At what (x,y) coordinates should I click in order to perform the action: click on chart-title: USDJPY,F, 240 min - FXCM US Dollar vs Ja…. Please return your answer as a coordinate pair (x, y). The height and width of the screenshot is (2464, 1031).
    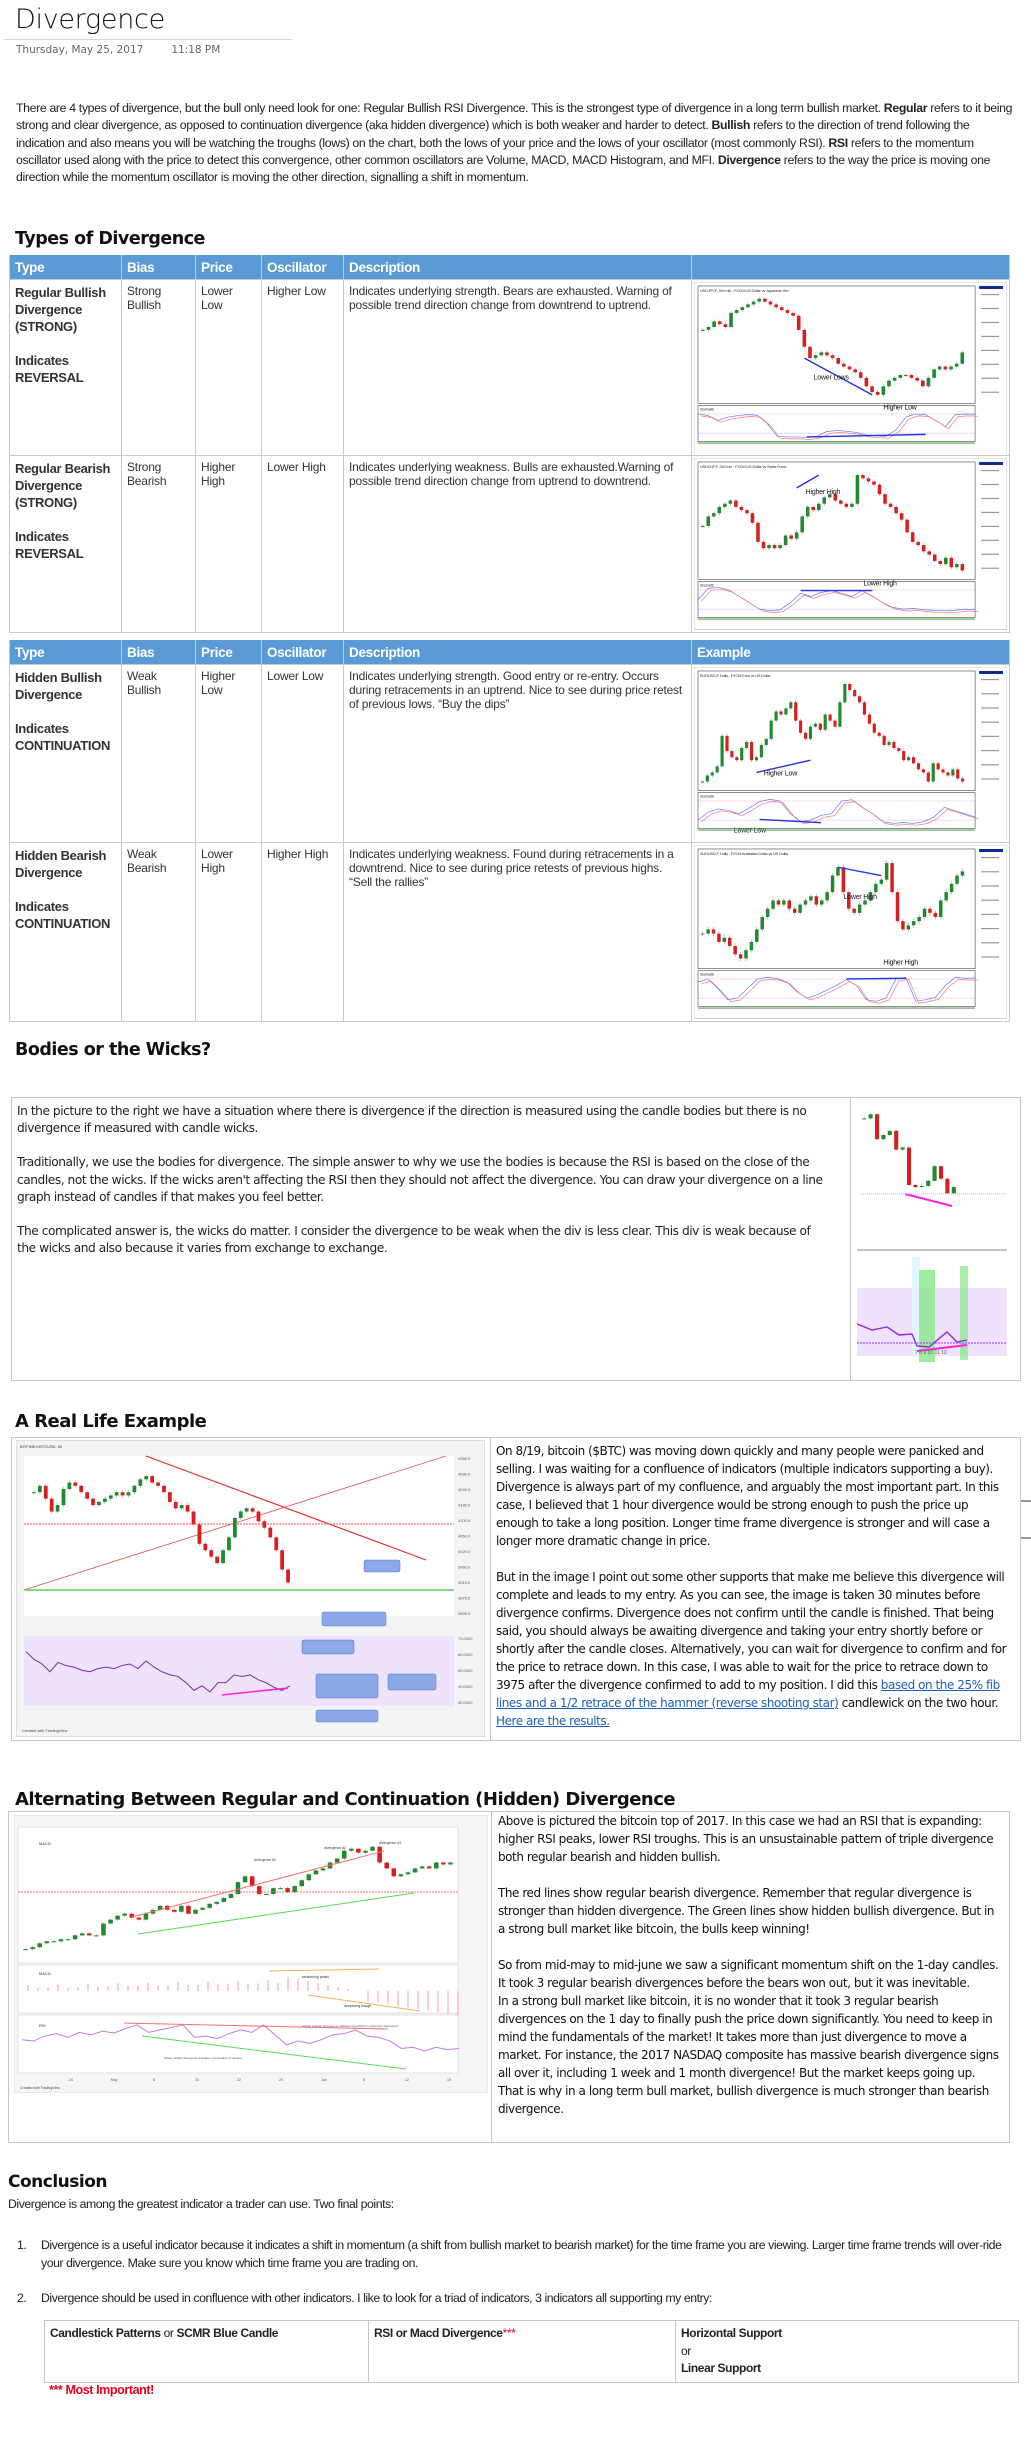
    Looking at the image, I should click on (744, 290).